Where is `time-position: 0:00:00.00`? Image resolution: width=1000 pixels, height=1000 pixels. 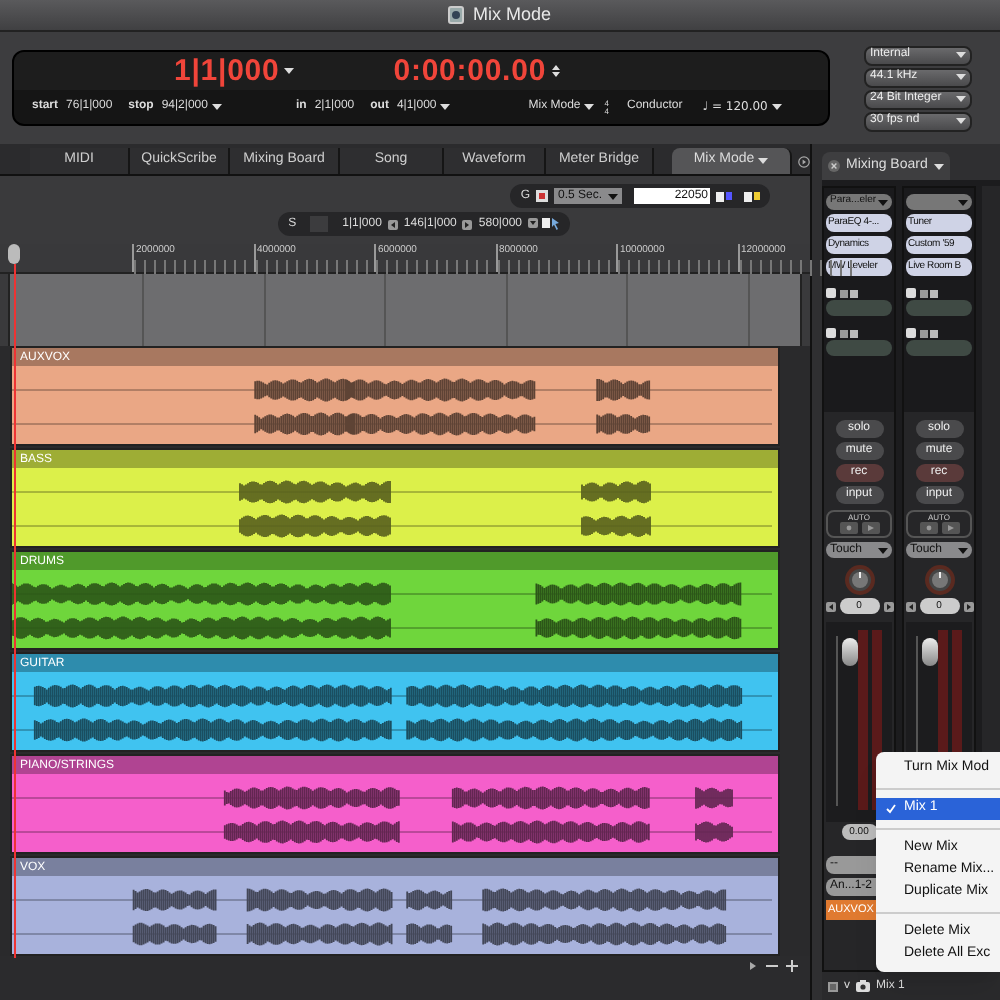 time-position: 0:00:00.00 is located at coordinates (470, 71).